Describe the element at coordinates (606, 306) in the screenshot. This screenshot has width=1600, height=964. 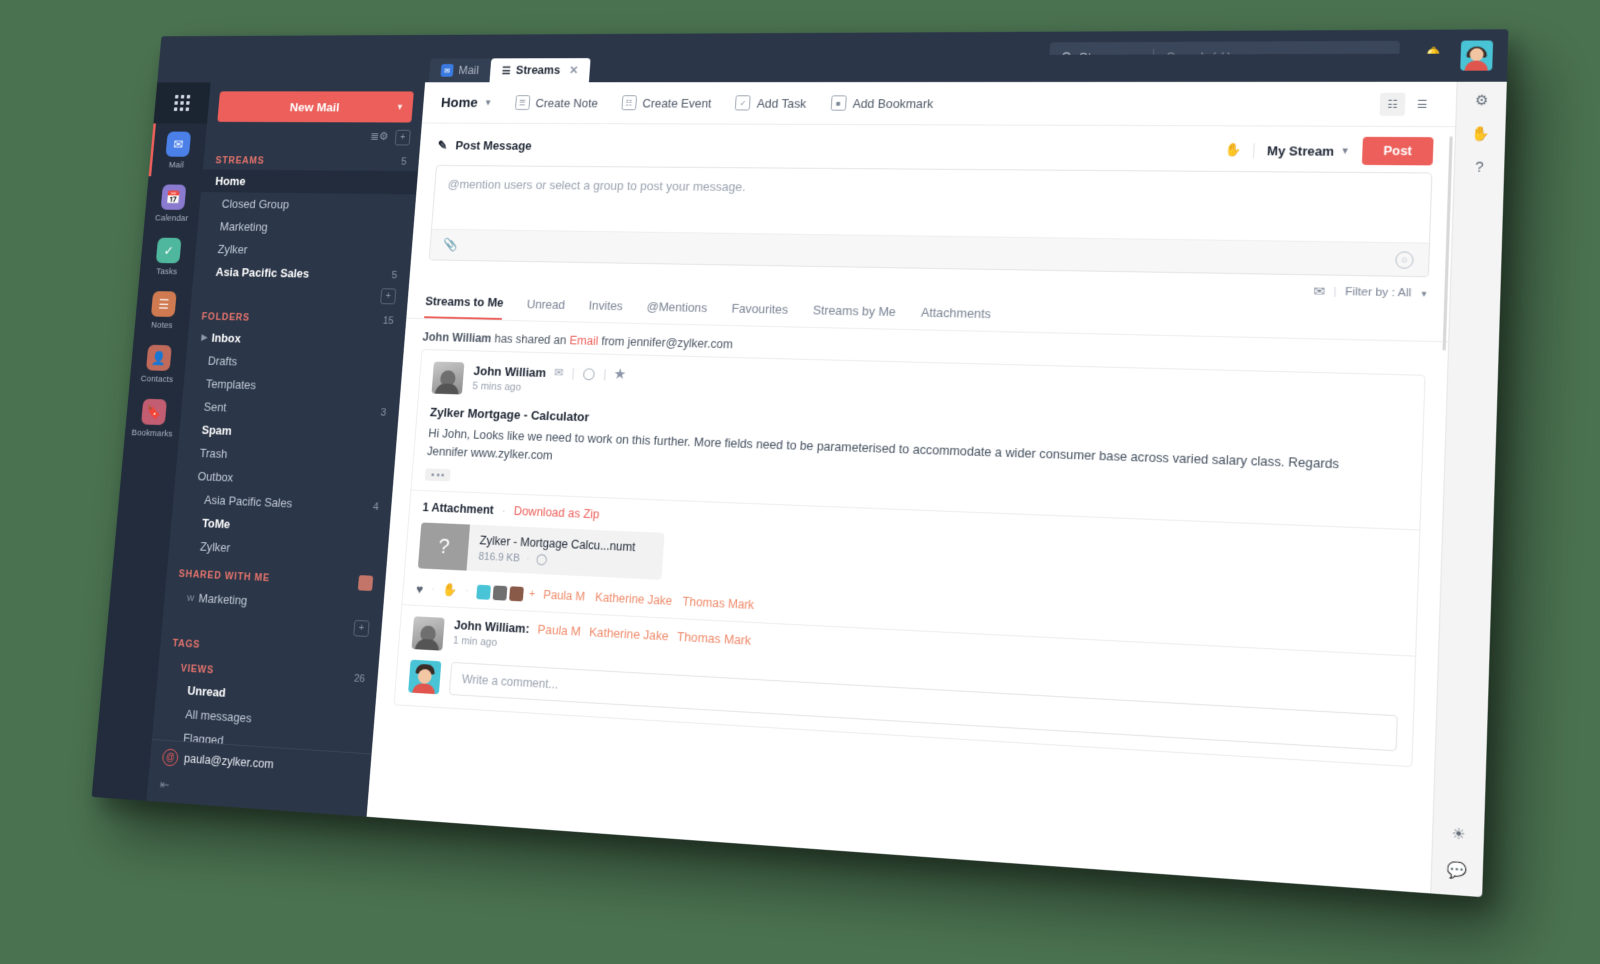
I see `tab-invites: Invites` at that location.